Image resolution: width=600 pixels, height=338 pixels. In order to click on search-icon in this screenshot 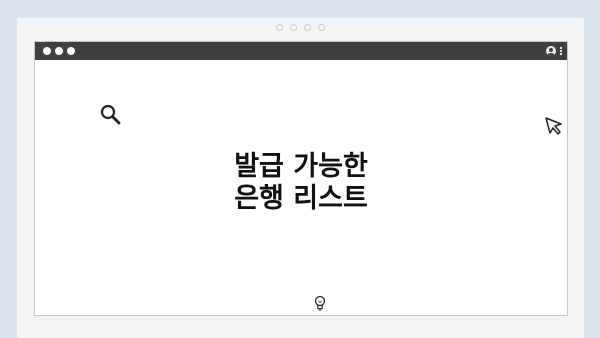, I will do `click(110, 114)`.